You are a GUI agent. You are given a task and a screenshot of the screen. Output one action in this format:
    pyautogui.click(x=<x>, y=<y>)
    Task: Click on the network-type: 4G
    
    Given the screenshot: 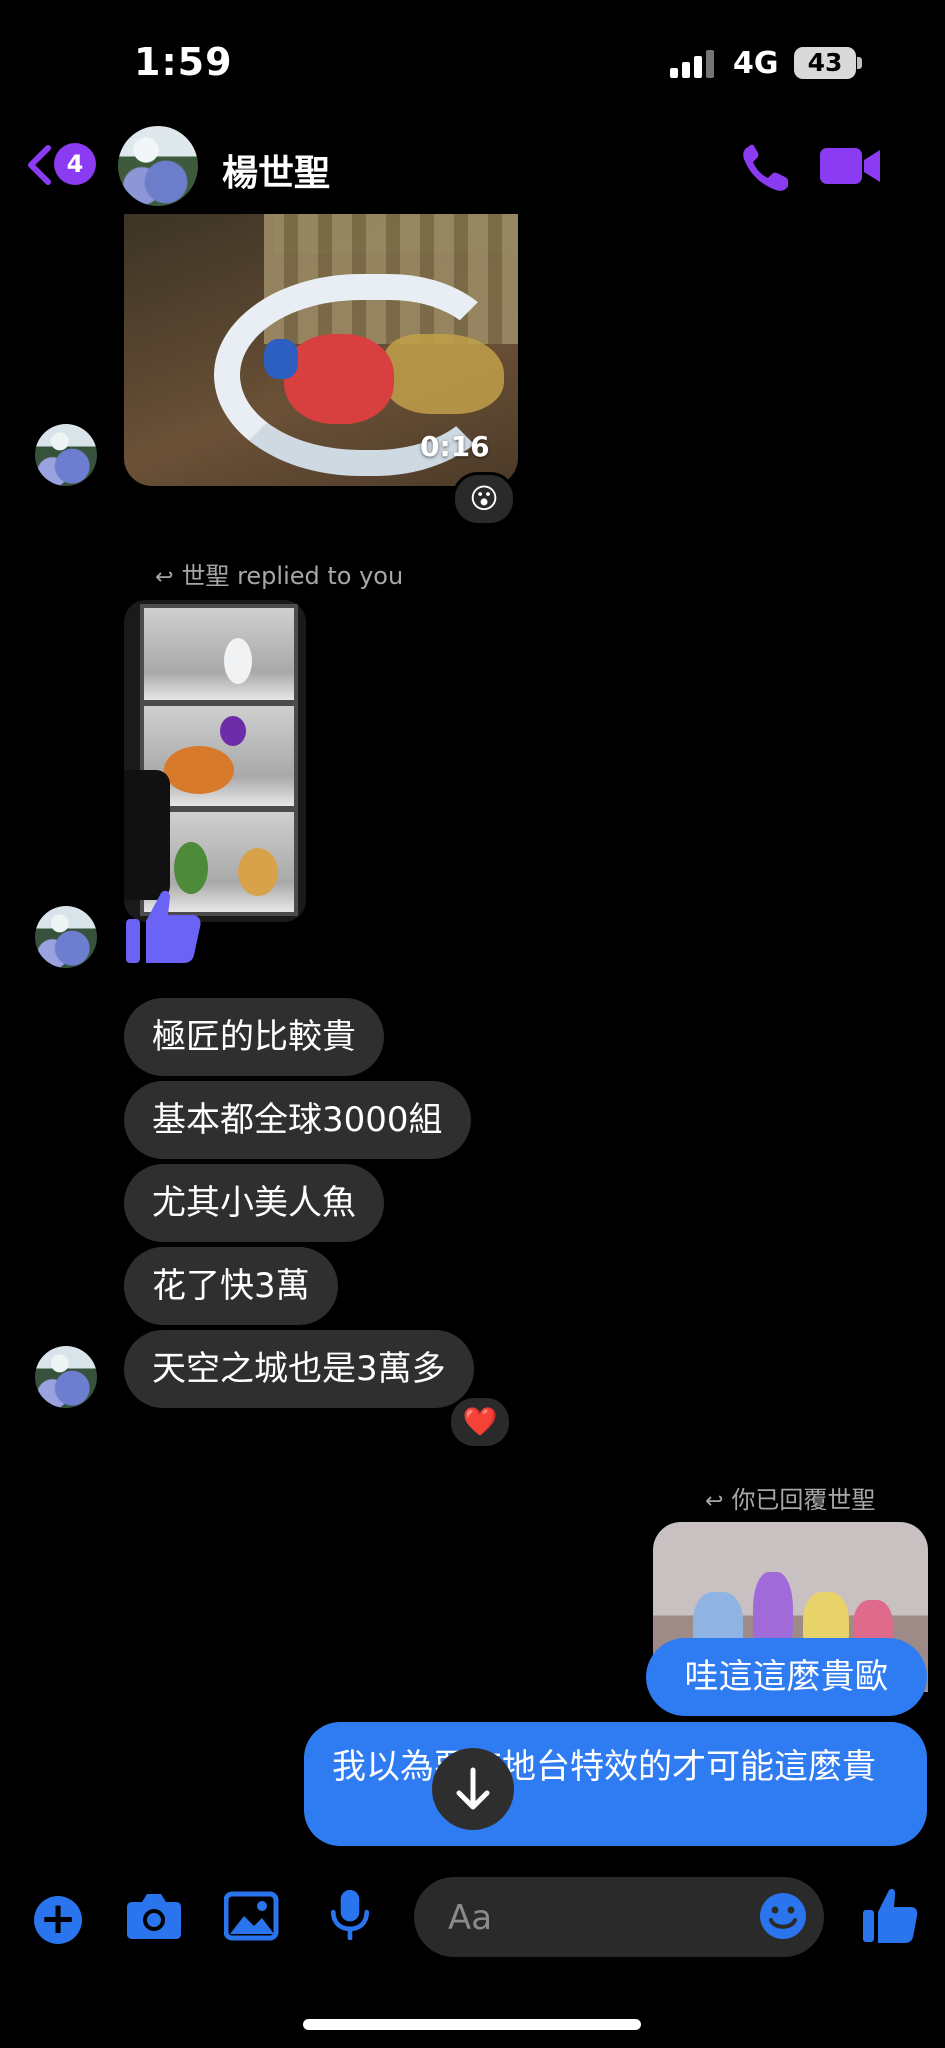 What is the action you would take?
    pyautogui.click(x=756, y=63)
    